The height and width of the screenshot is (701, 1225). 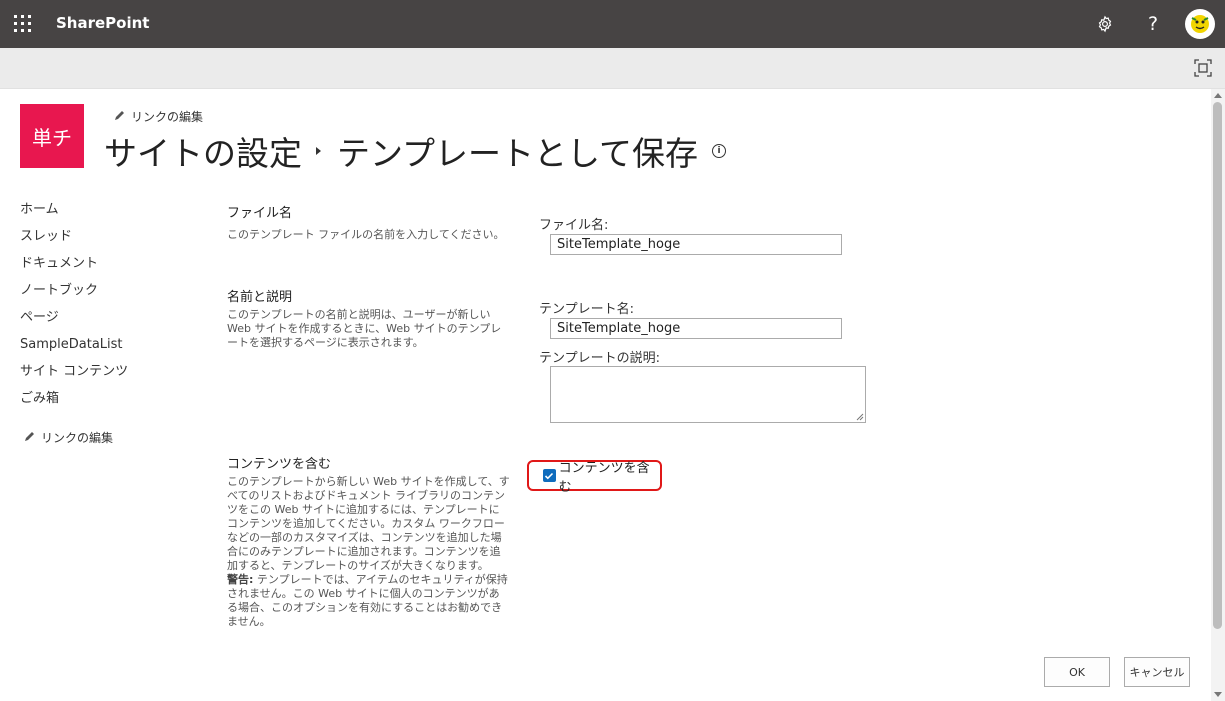 What do you see at coordinates (203, 151) in the screenshot?
I see `breadcrumb-parent: サイトの設定` at bounding box center [203, 151].